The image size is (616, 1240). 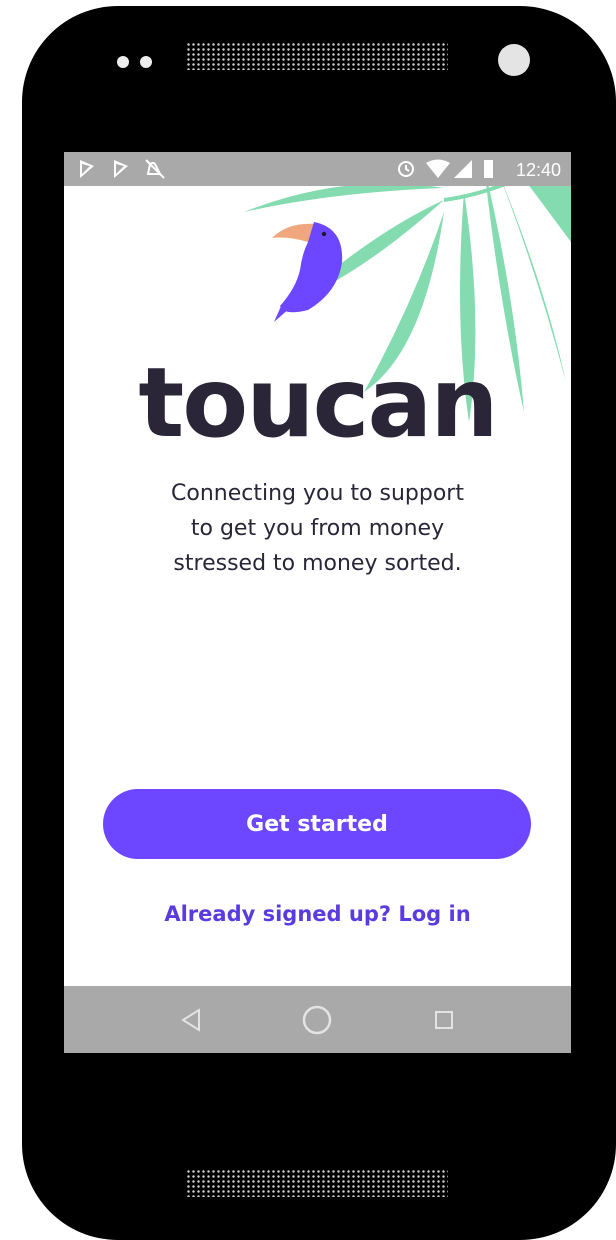 I want to click on toucan-logo-icon, so click(x=307, y=272).